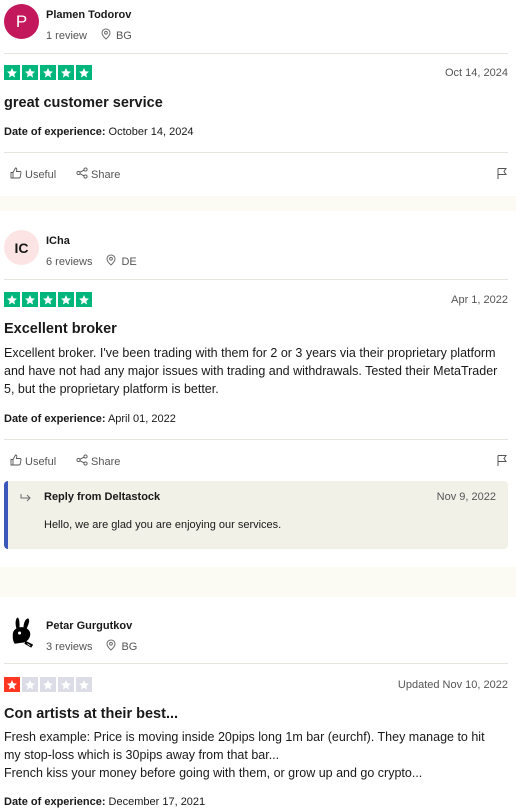  What do you see at coordinates (89, 626) in the screenshot?
I see `reviewer-name: Petar Gurgutkov` at bounding box center [89, 626].